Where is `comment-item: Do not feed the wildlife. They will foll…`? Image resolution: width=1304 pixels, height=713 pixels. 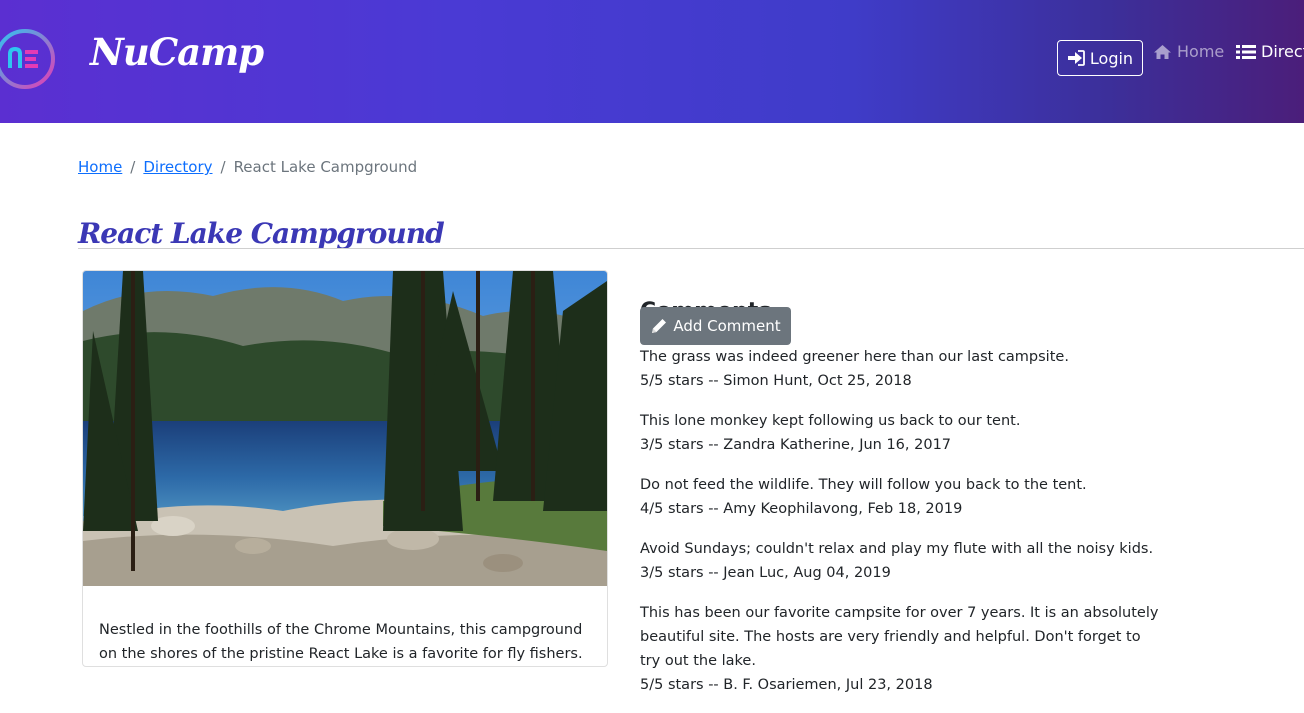
comment-item: Do not feed the wildlife. They will foll… is located at coordinates (900, 497).